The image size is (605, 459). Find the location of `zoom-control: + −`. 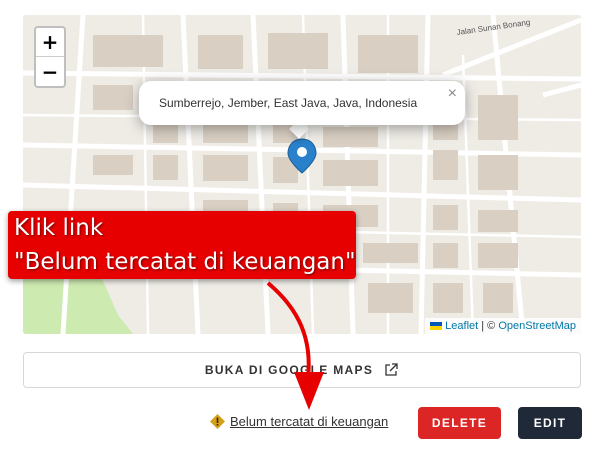

zoom-control: + − is located at coordinates (50, 57).